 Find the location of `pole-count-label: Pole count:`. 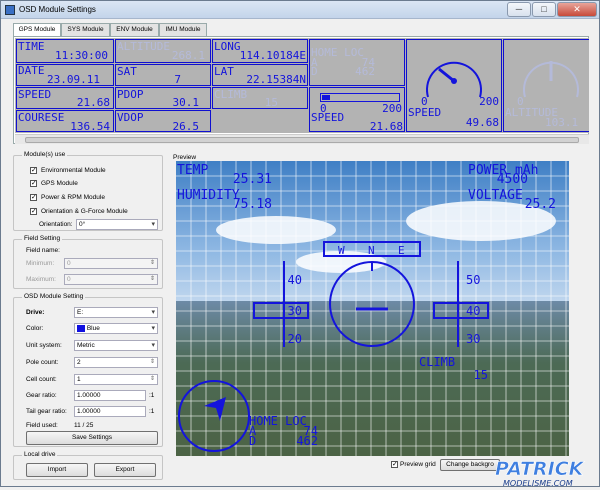

pole-count-label: Pole count: is located at coordinates (42, 362).